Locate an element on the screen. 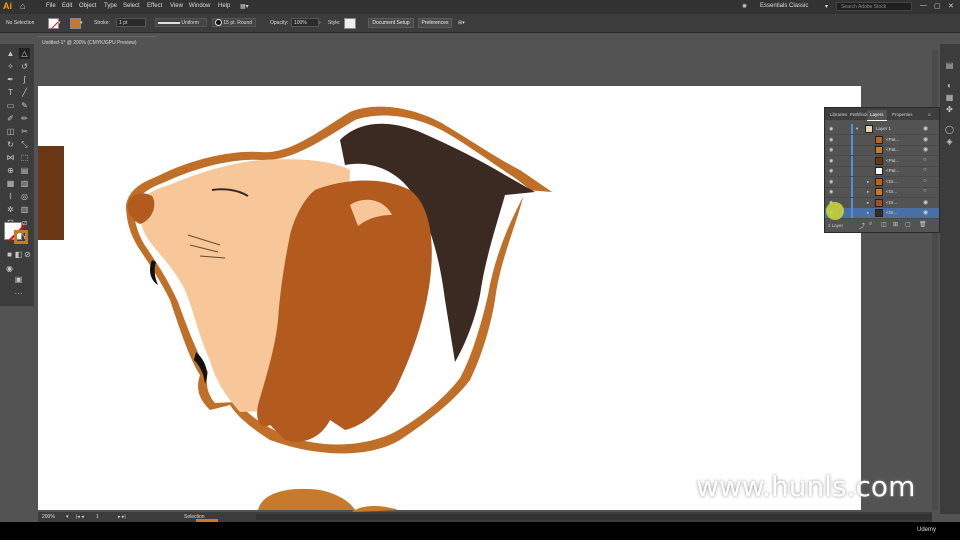  tab-properties: Properties is located at coordinates (902, 115).